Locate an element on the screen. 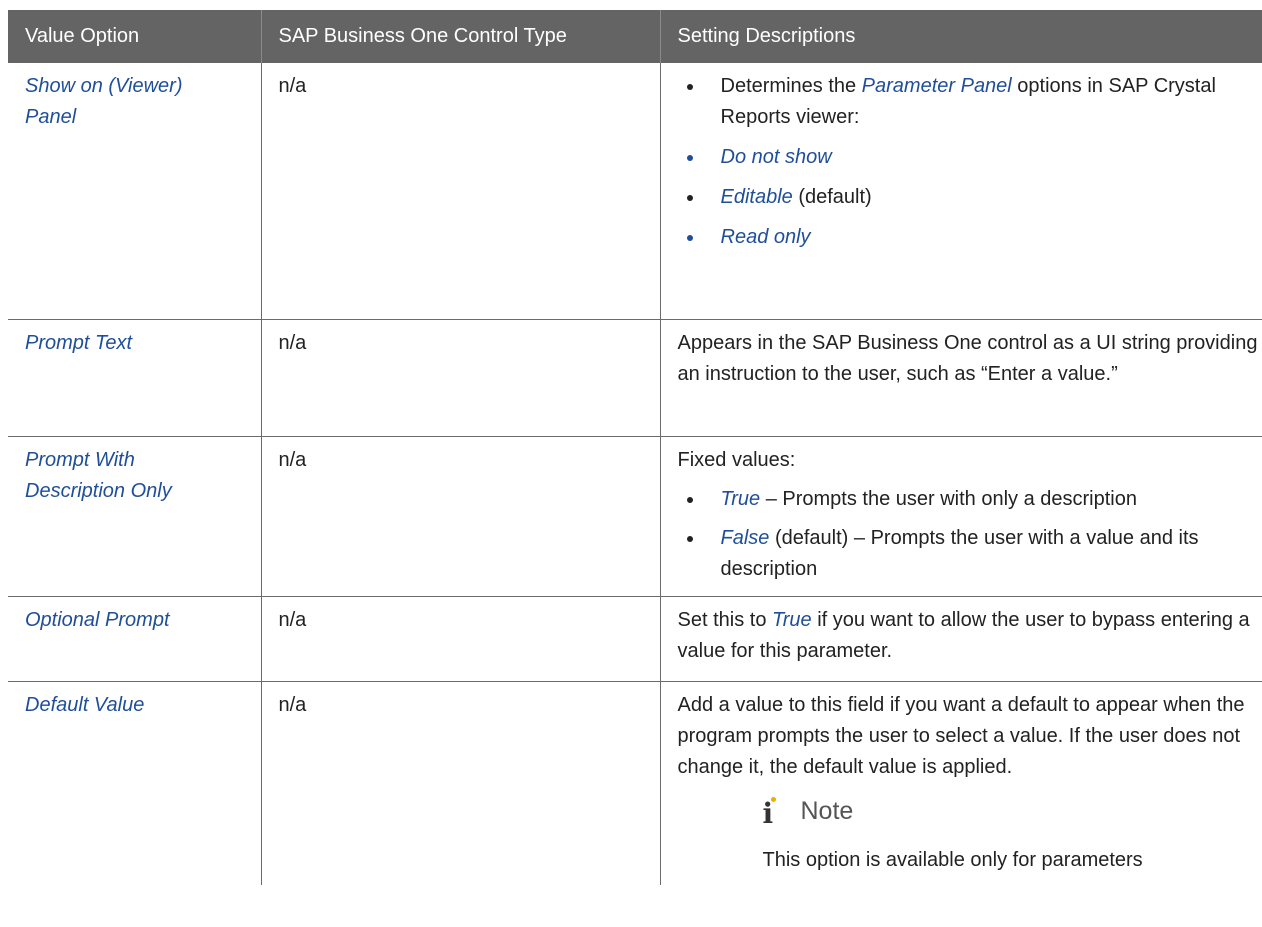 This screenshot has height=927, width=1262. column-header-control-type: SAP Business One Control Type is located at coordinates (461, 36).